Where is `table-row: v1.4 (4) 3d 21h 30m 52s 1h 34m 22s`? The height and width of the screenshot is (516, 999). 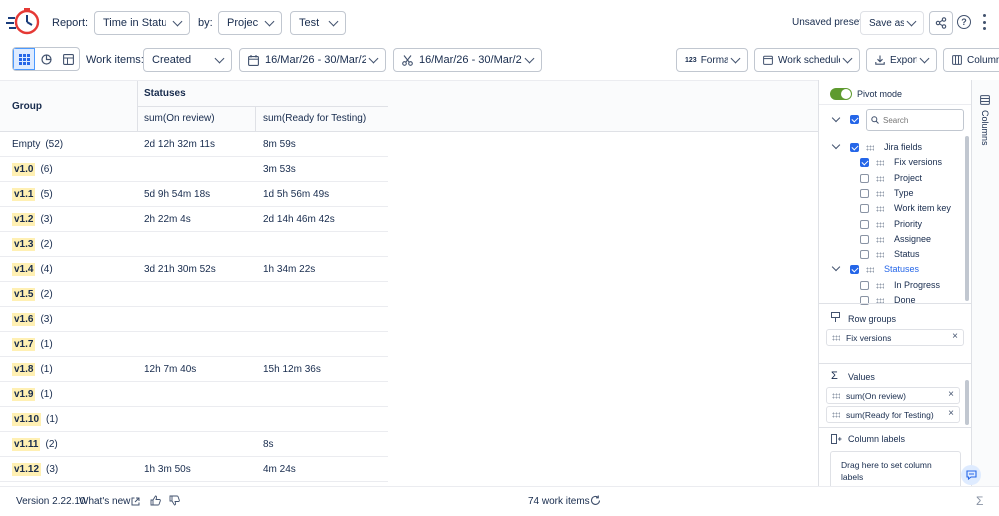 table-row: v1.4 (4) 3d 21h 30m 52s 1h 34m 22s is located at coordinates (194, 269).